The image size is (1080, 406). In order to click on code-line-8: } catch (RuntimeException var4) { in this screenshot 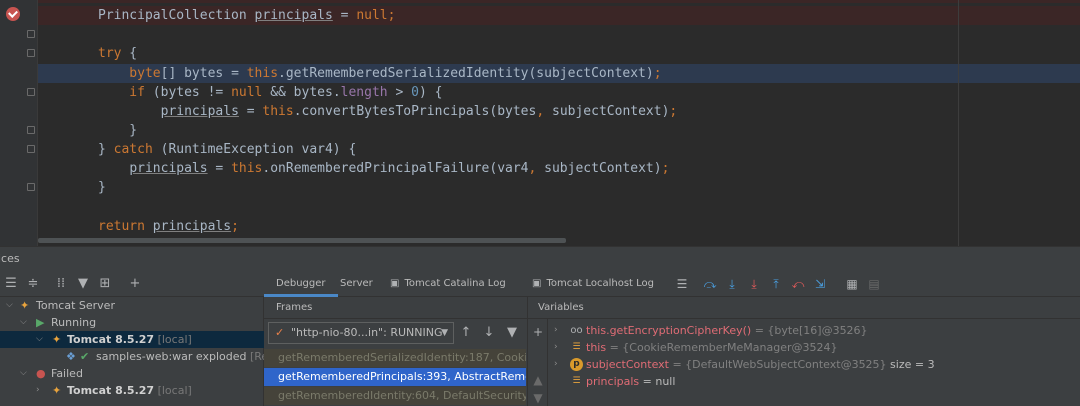, I will do `click(559, 149)`.